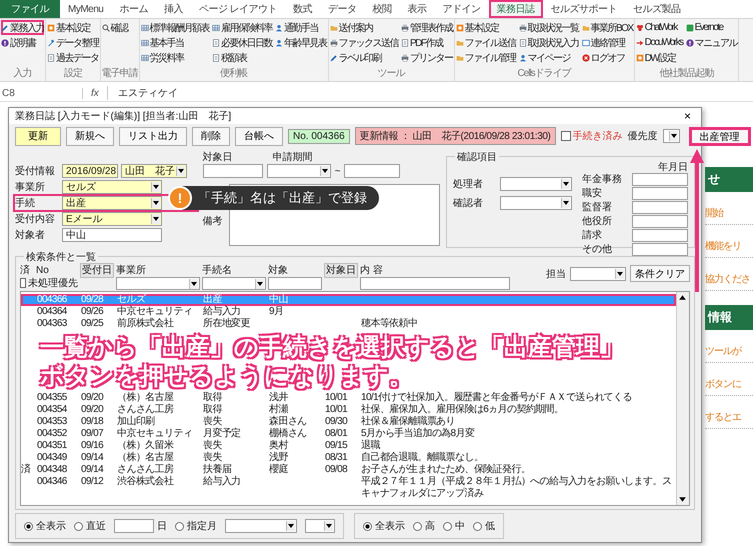 Image resolution: width=753 pixels, height=546 pixels. What do you see at coordinates (364, 42) in the screenshot?
I see `ribbon-button: ファックス送信` at bounding box center [364, 42].